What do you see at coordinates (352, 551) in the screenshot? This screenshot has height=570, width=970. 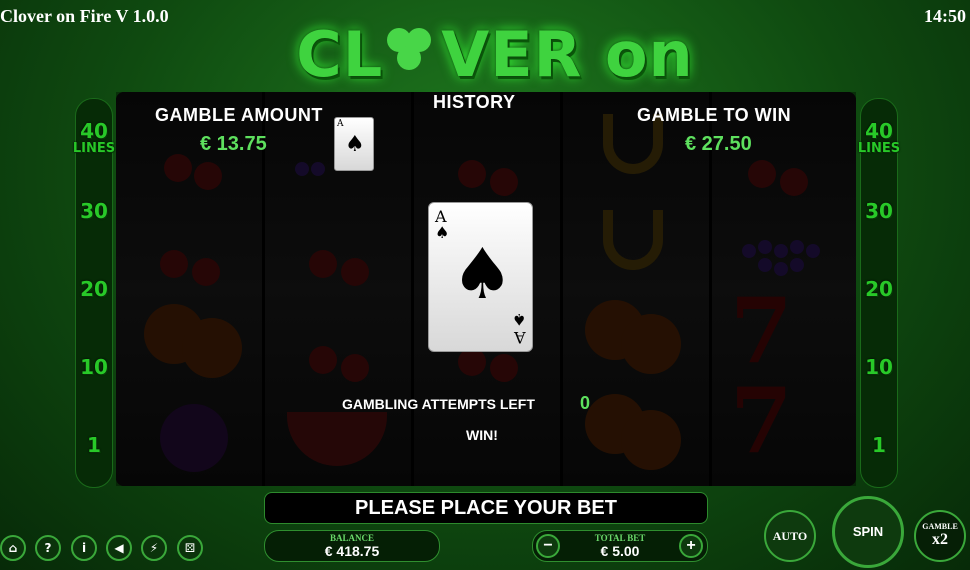 I see `balance-value: € 418.75` at bounding box center [352, 551].